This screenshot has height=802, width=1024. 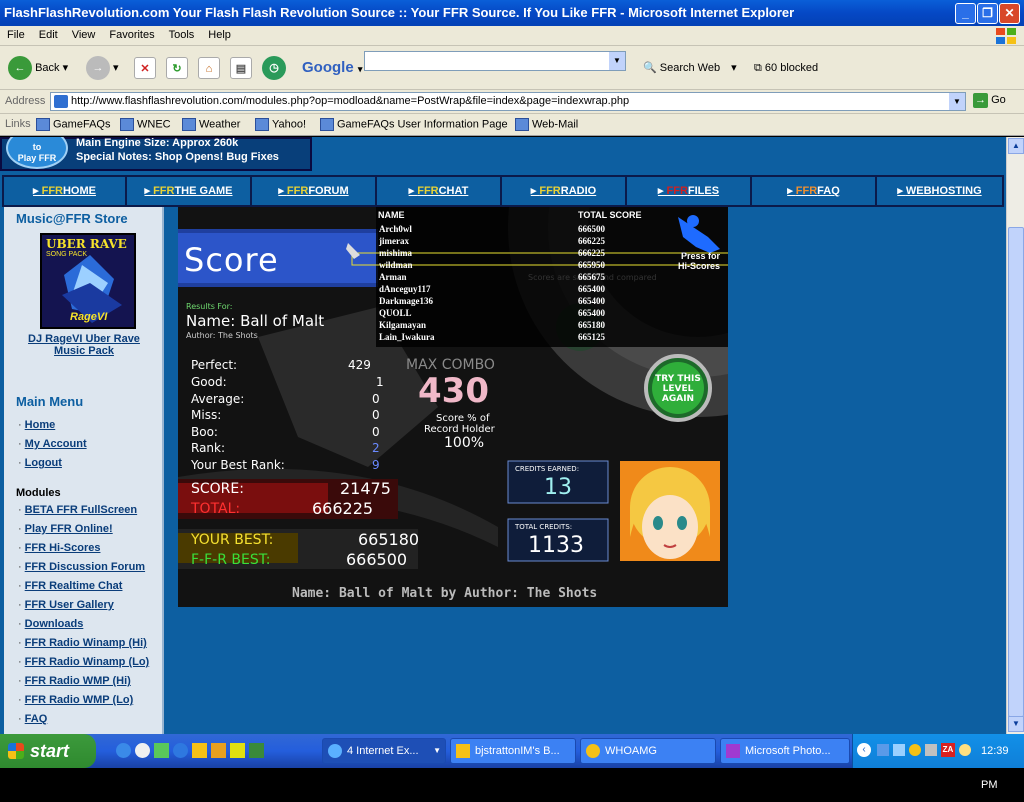 I want to click on menu-item-home: · Home, so click(x=36, y=425).